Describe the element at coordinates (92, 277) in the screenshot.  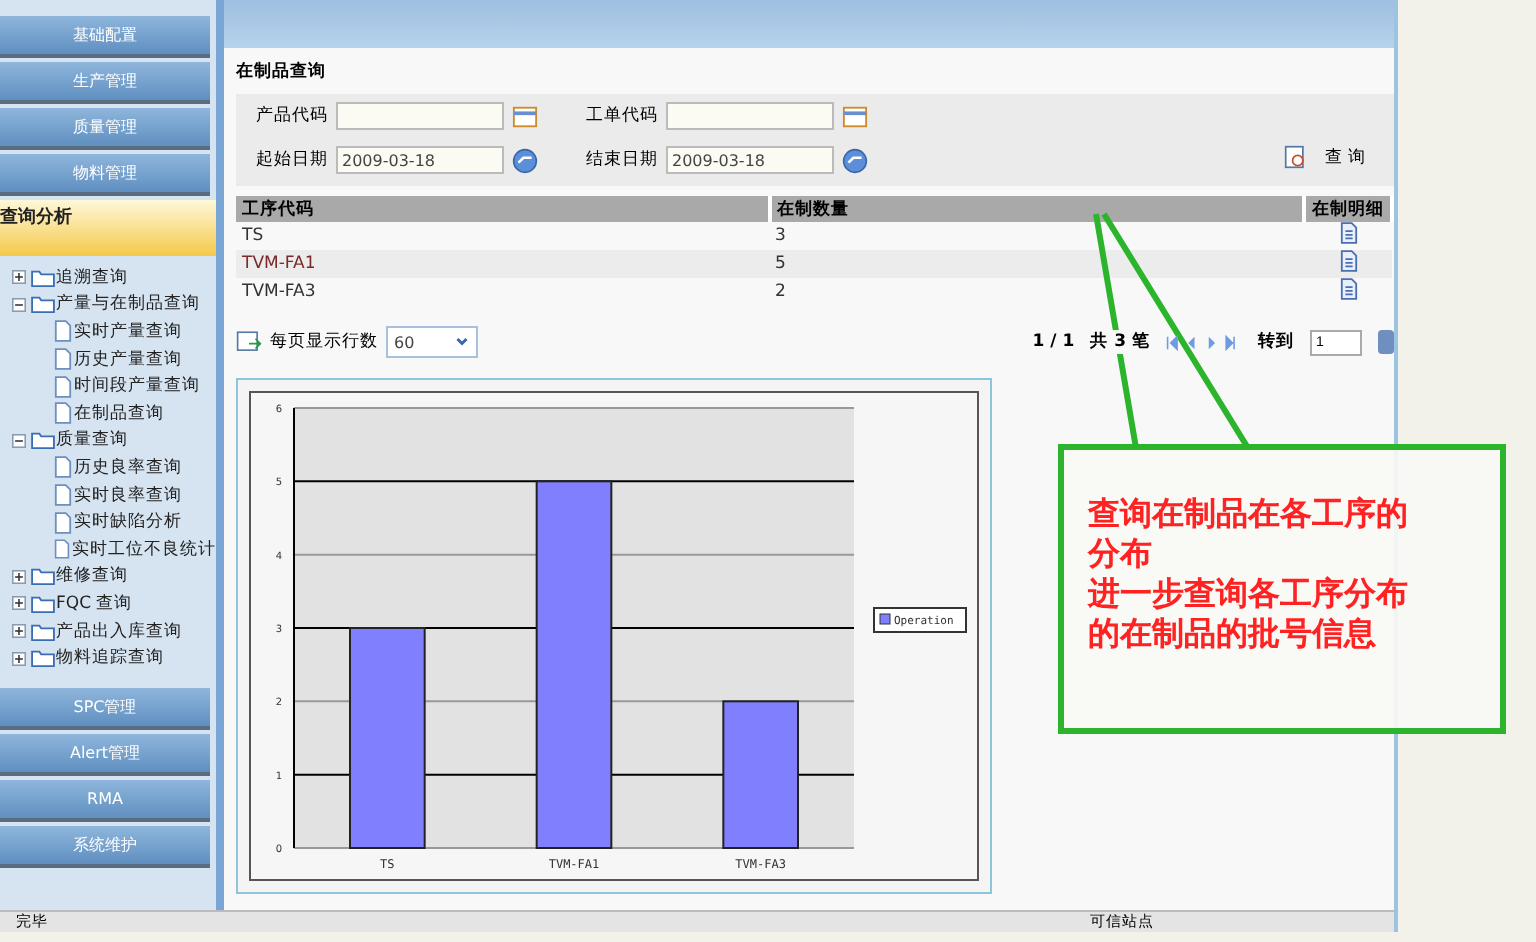
I see `tree-item: 追溯查询` at that location.